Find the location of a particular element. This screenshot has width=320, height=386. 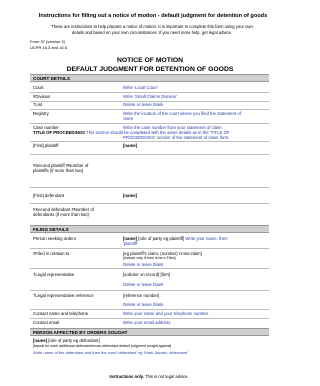

legal-reference-label: †Legal representative reference is located at coordinates (63, 295).